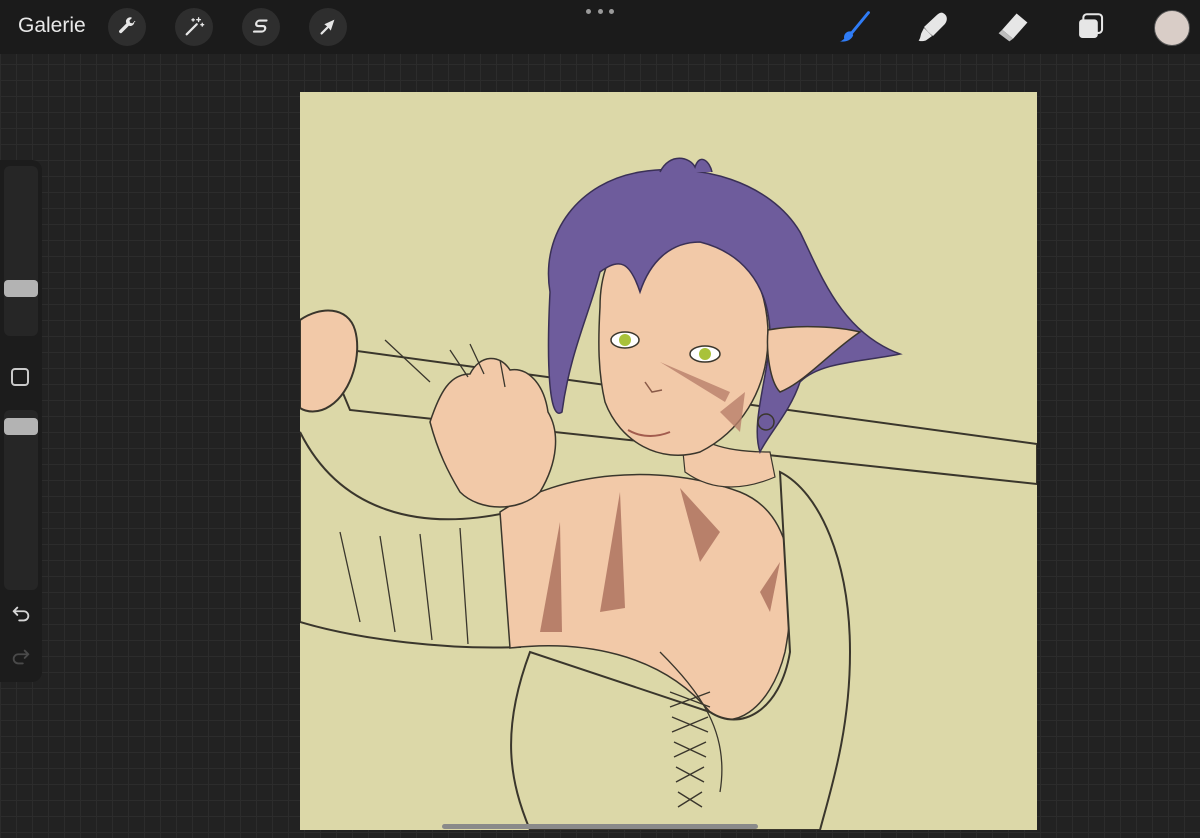 The width and height of the screenshot is (1200, 838). I want to click on layers-icon, so click(1091, 26).